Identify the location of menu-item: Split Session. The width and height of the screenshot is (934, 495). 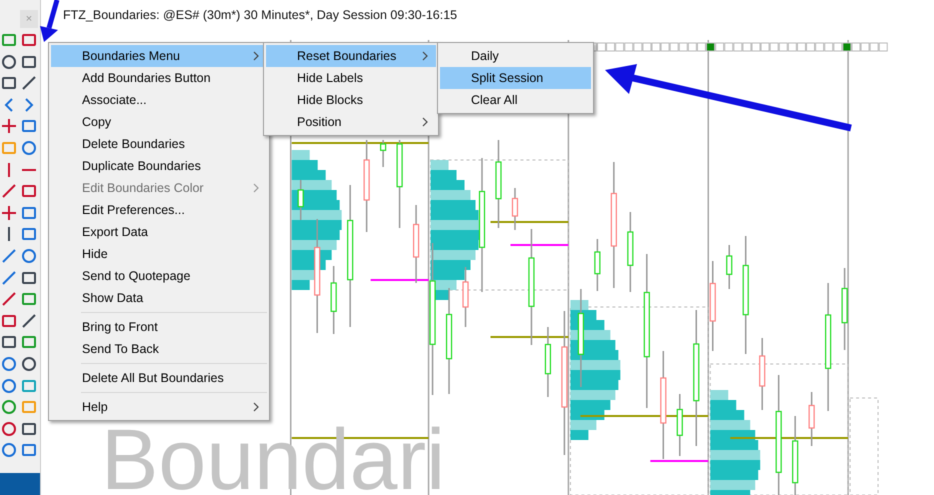
(515, 78).